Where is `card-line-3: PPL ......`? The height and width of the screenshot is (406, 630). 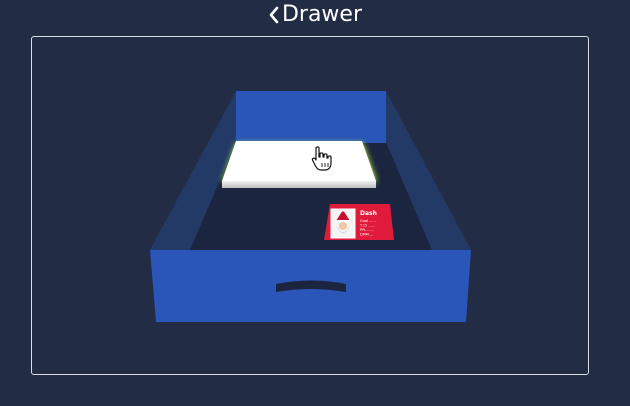
card-line-3: PPL ...... is located at coordinates (367, 230).